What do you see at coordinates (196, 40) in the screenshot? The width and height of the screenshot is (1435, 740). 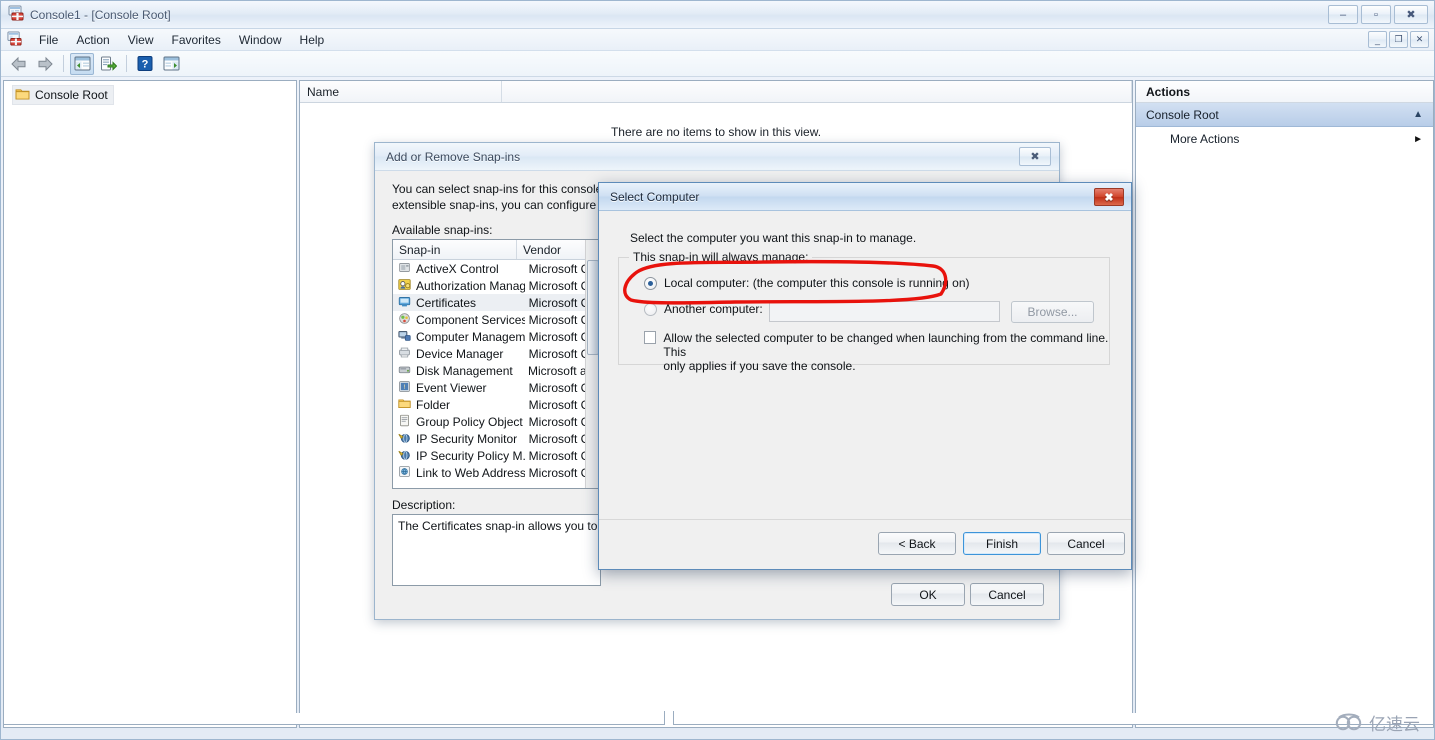 I see `menu-item-favorites: Favorites` at bounding box center [196, 40].